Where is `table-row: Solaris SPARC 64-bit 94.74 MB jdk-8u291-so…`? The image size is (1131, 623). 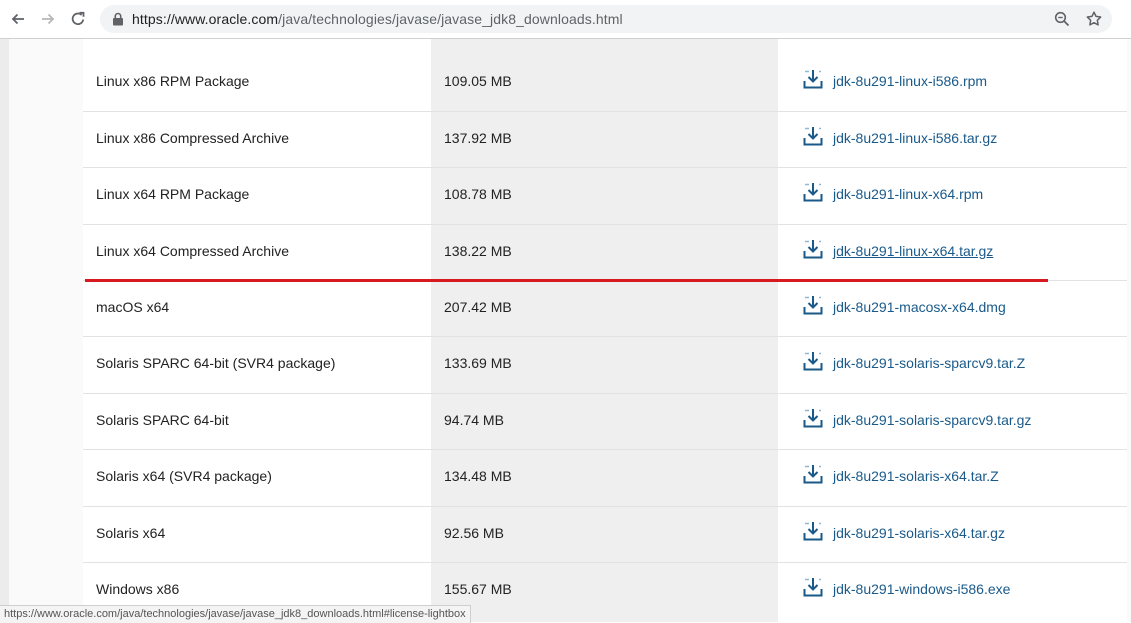 table-row: Solaris SPARC 64-bit 94.74 MB jdk-8u291-so… is located at coordinates (605, 421).